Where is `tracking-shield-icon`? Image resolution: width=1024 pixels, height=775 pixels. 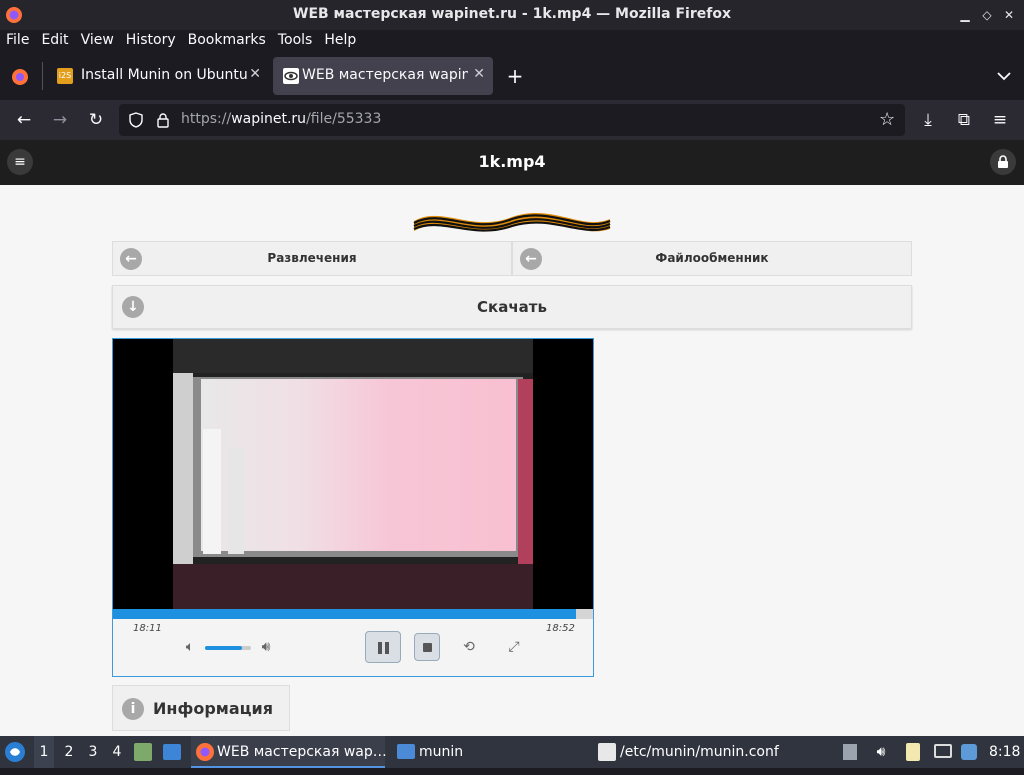 tracking-shield-icon is located at coordinates (136, 120).